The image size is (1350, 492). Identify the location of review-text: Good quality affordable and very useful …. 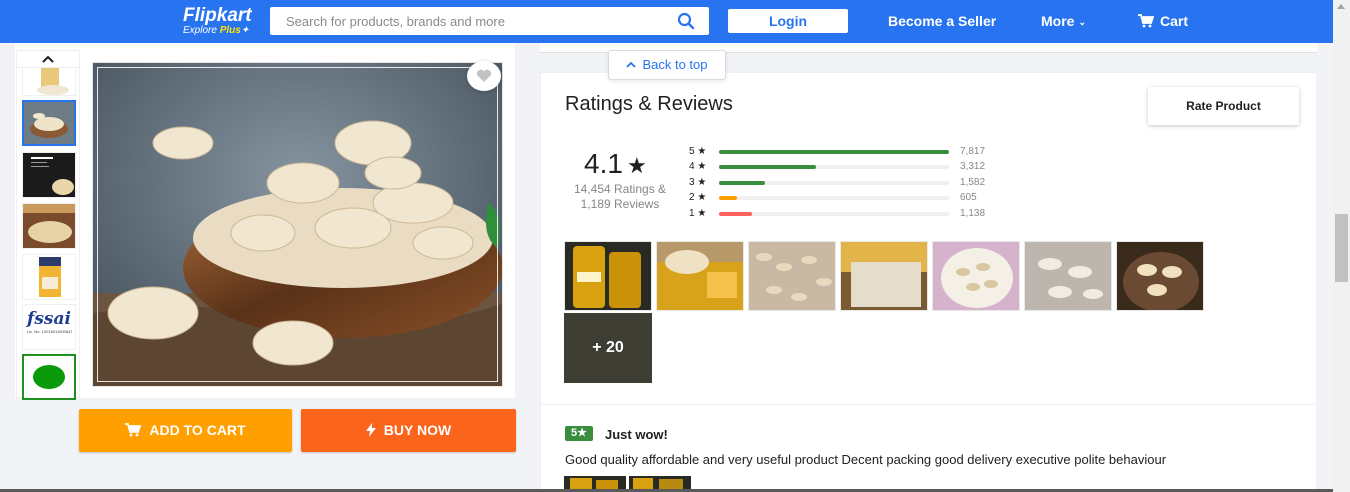
(866, 459).